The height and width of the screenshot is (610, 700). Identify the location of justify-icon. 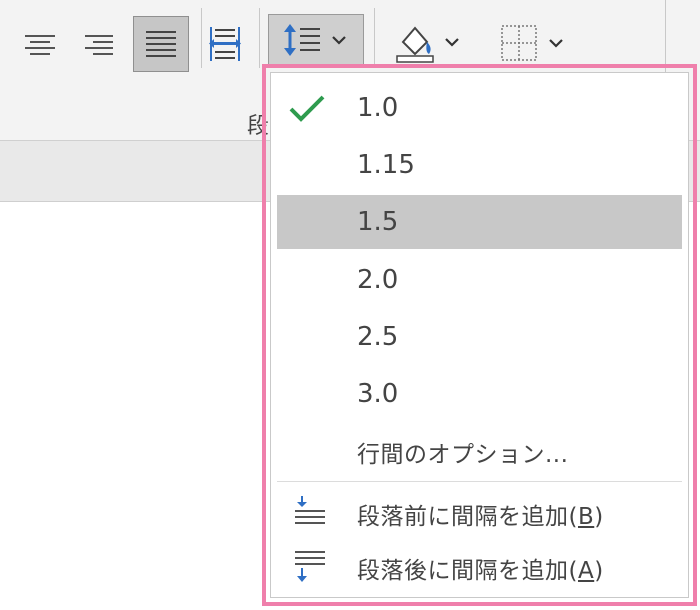
(161, 44).